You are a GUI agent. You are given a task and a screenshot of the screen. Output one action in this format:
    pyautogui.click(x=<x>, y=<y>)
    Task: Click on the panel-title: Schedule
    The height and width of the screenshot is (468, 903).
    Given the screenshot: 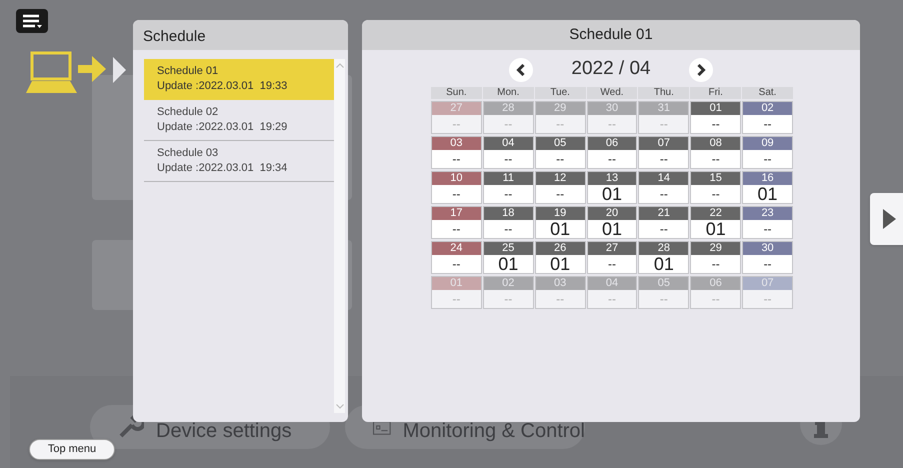 What is the action you would take?
    pyautogui.click(x=174, y=36)
    